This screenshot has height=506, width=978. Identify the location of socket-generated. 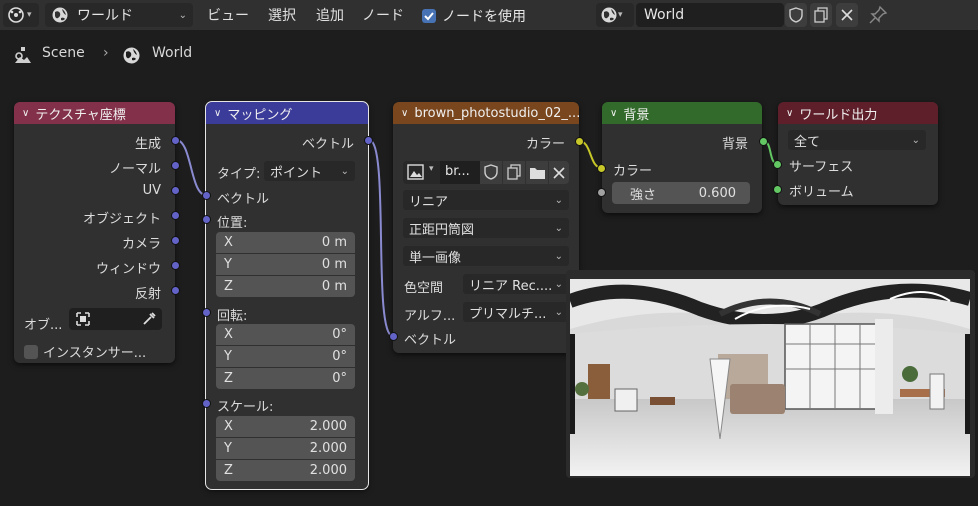
(175, 140).